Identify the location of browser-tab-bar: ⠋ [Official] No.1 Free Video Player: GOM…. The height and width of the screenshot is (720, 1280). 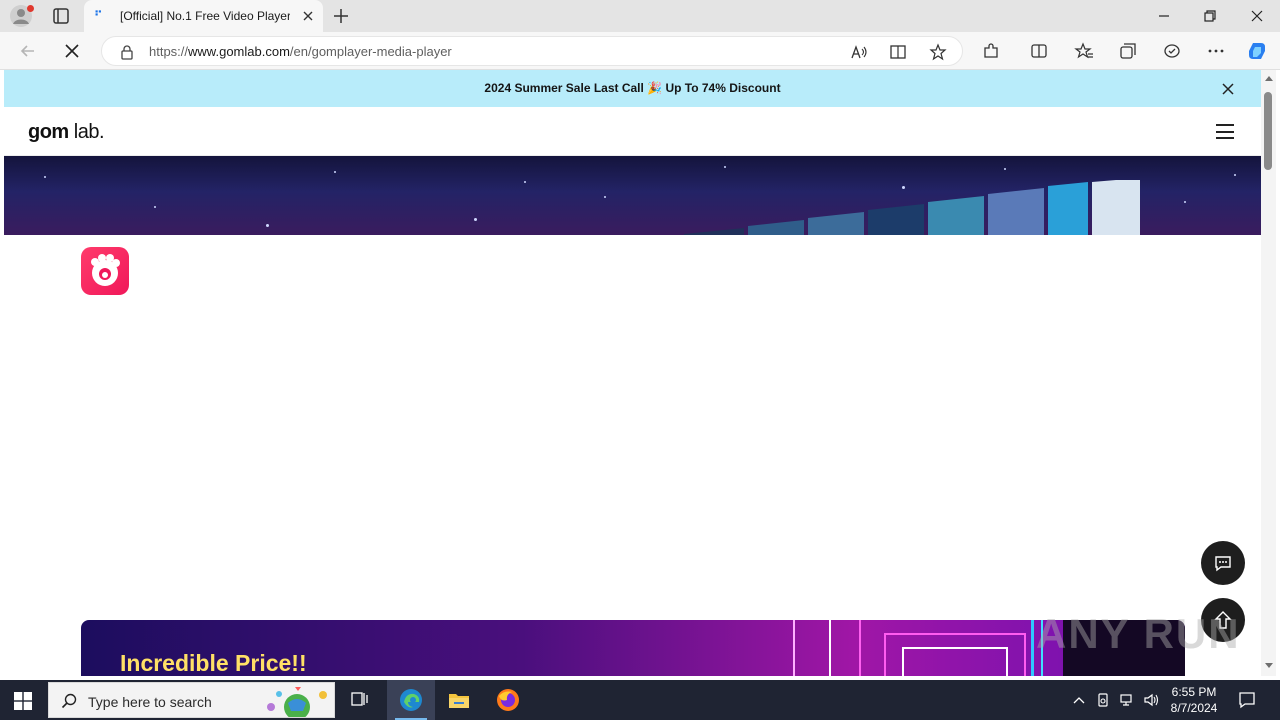
(640, 16).